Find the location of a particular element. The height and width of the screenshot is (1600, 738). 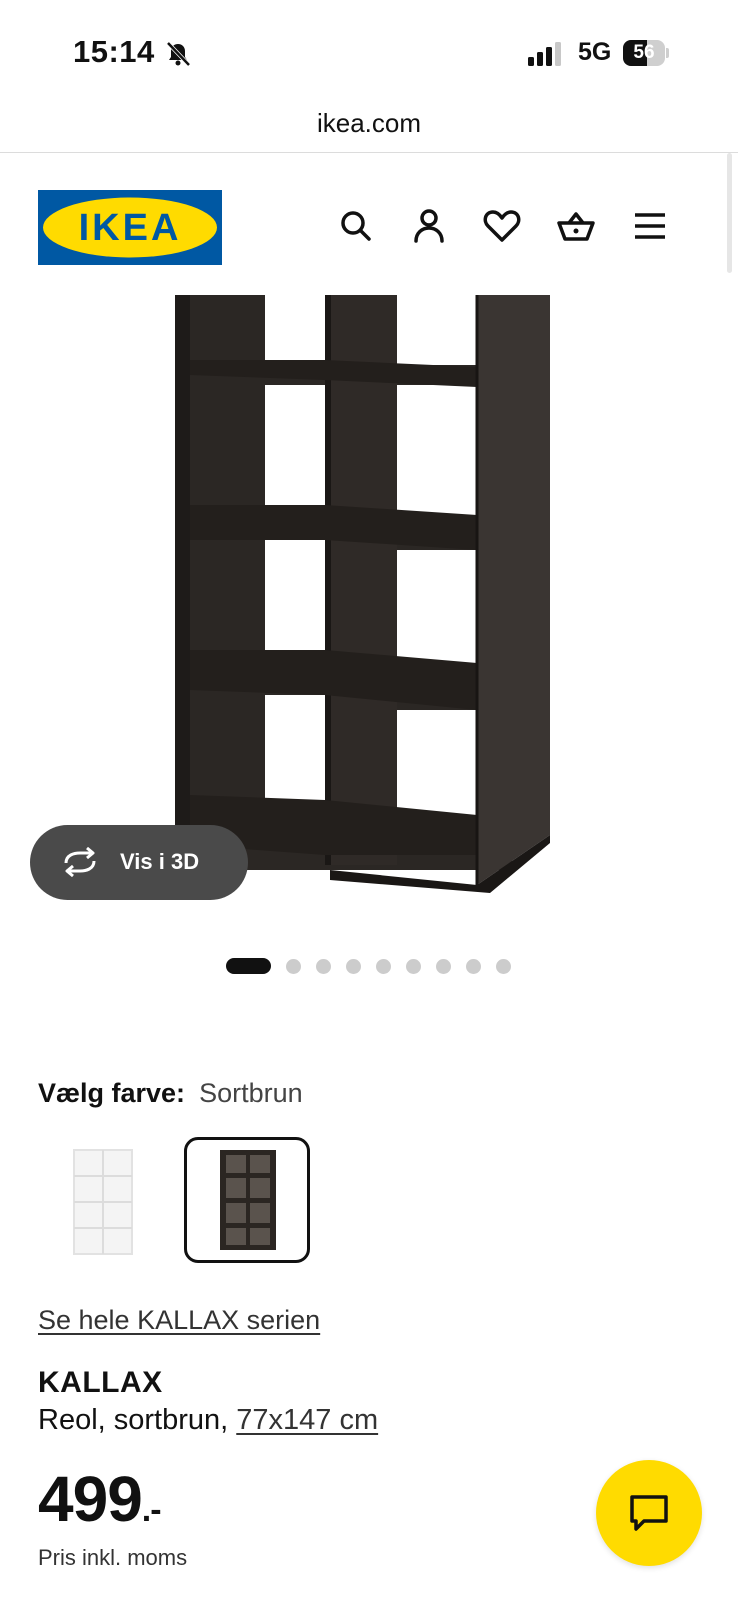

network-type: 5G is located at coordinates (595, 52).